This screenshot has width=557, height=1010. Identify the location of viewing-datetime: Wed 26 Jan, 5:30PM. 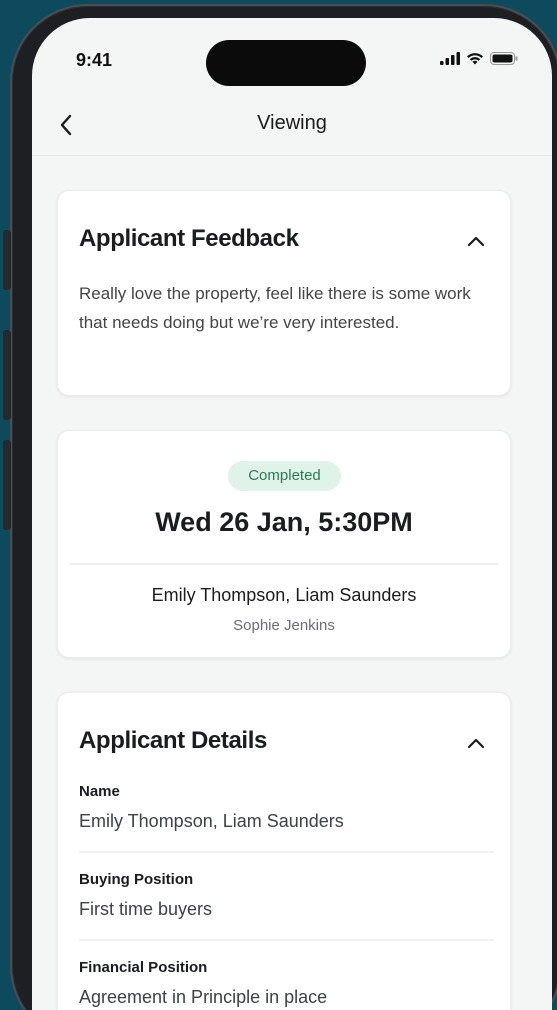
(284, 522).